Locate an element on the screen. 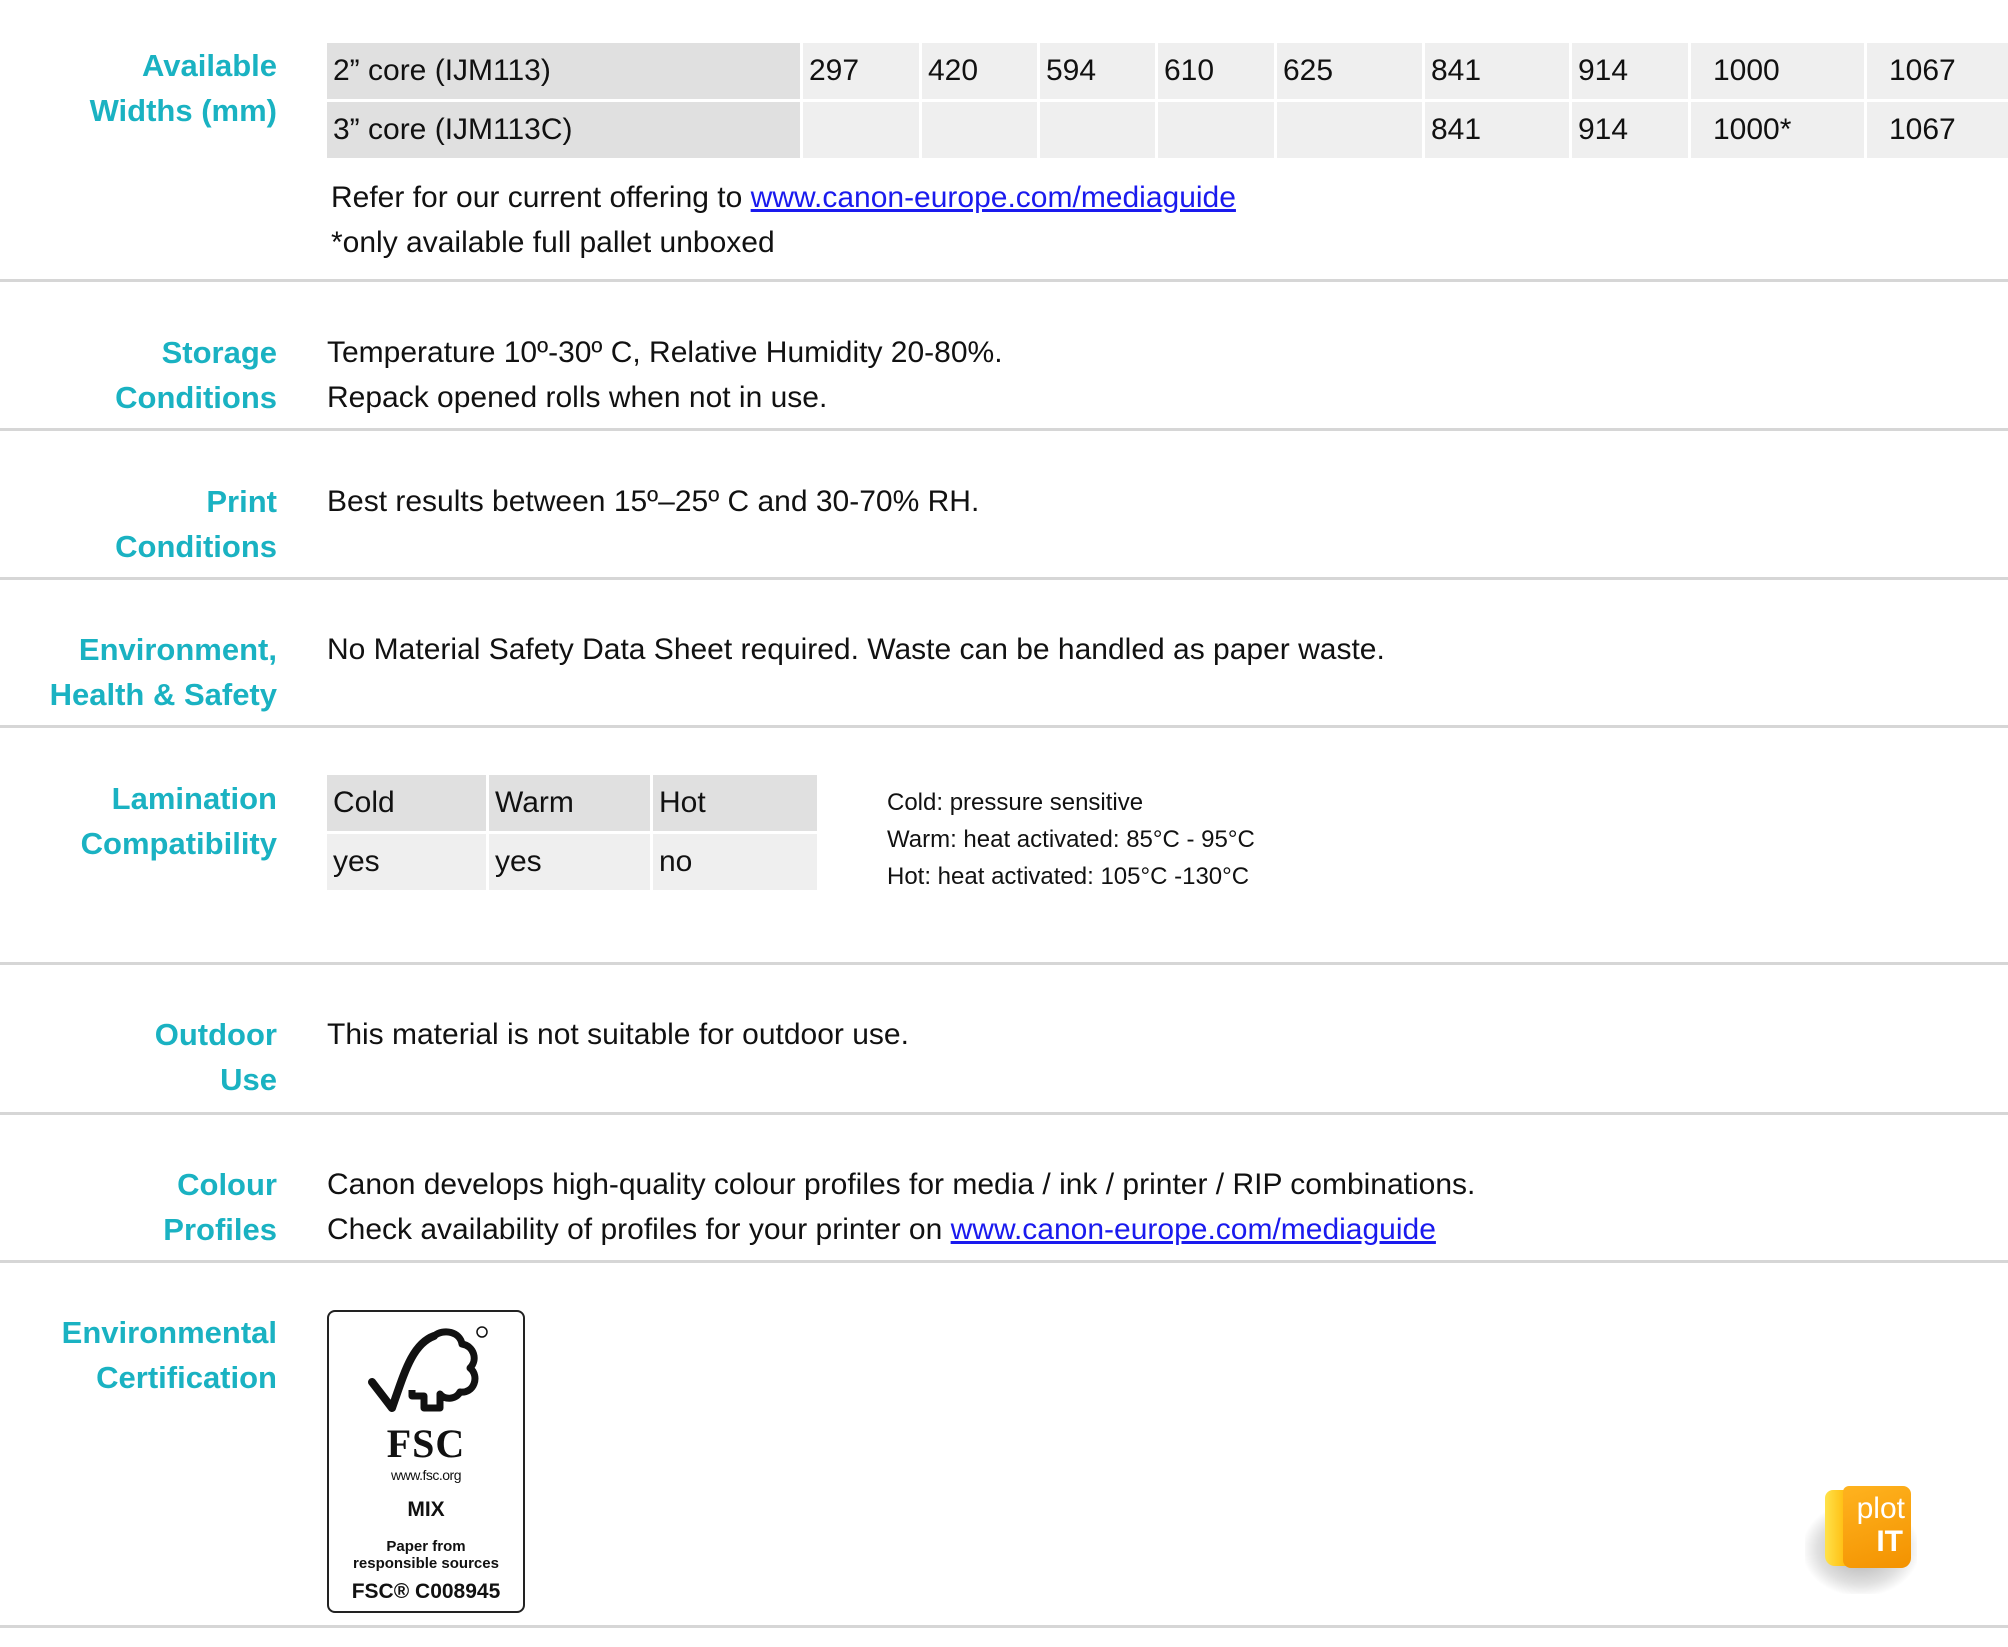  legend-line: Hot: heat activated: 105°C -130°C is located at coordinates (1068, 876).